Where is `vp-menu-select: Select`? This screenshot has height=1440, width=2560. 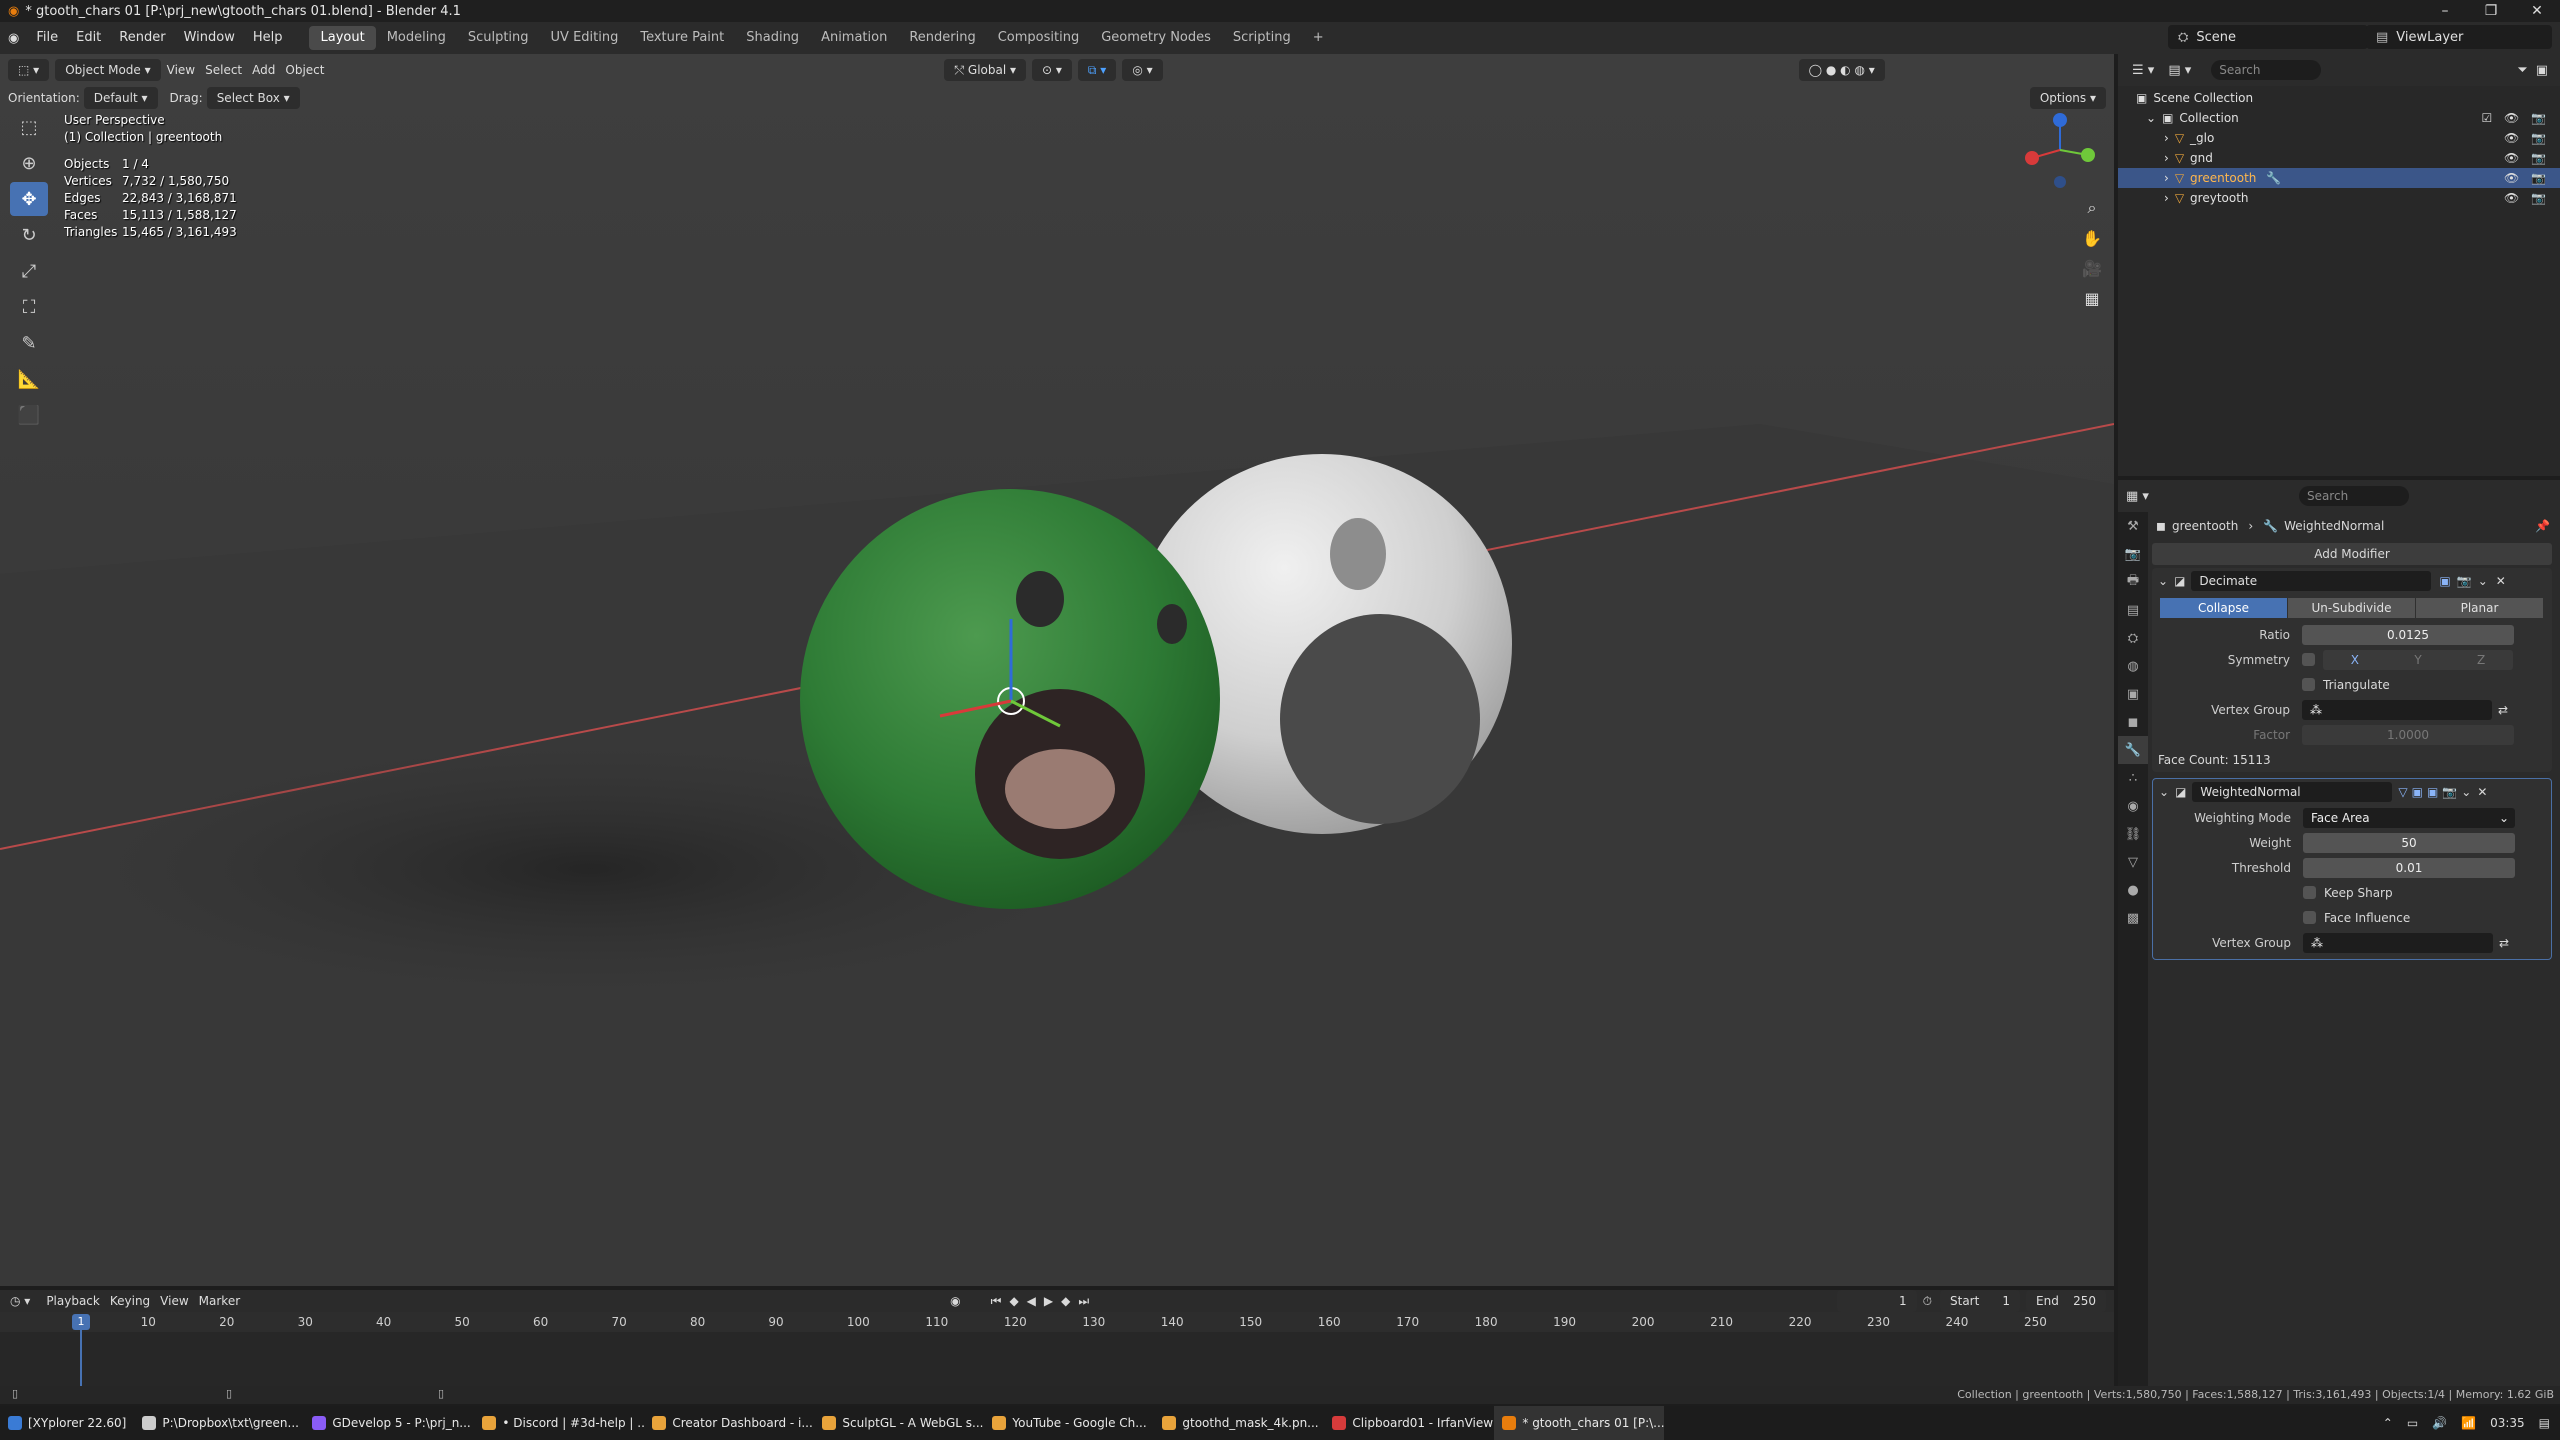
vp-menu-select: Select is located at coordinates (223, 70).